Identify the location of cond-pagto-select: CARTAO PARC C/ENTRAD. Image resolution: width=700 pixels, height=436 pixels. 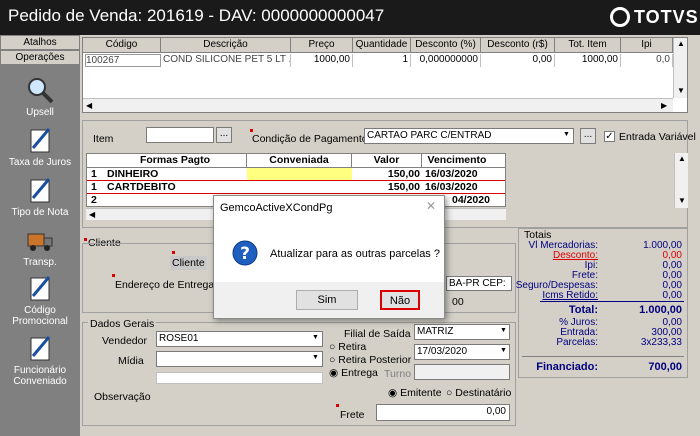
(469, 136).